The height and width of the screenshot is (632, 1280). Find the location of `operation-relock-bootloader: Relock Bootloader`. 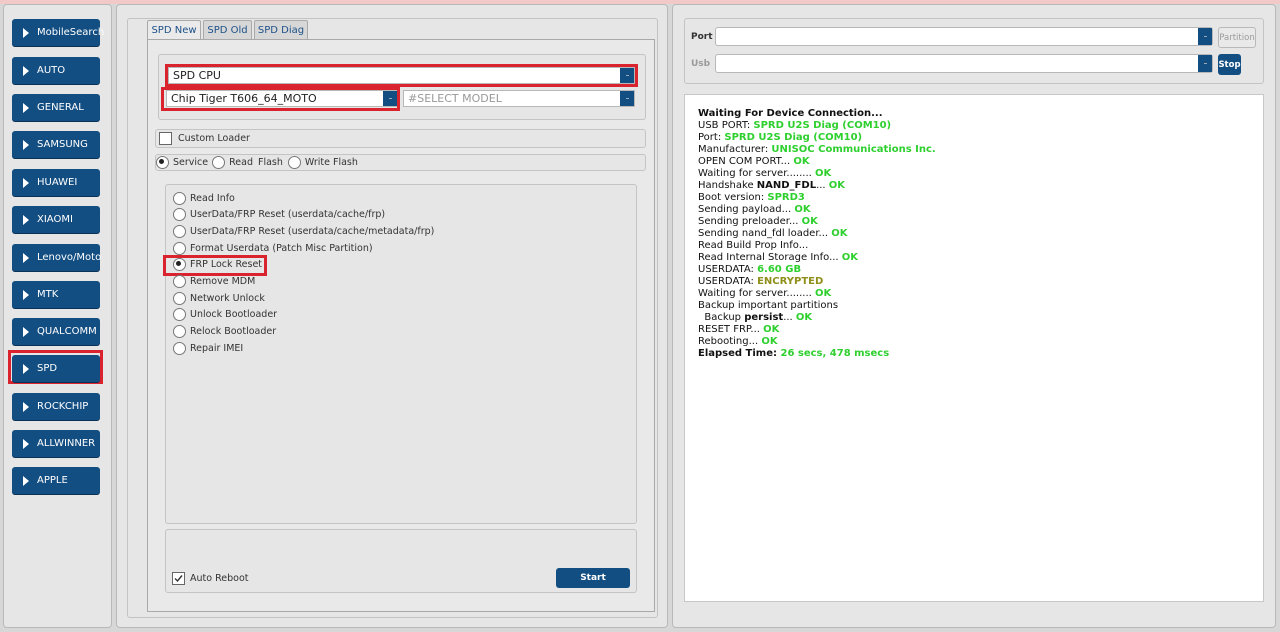

operation-relock-bootloader: Relock Bootloader is located at coordinates (224, 331).